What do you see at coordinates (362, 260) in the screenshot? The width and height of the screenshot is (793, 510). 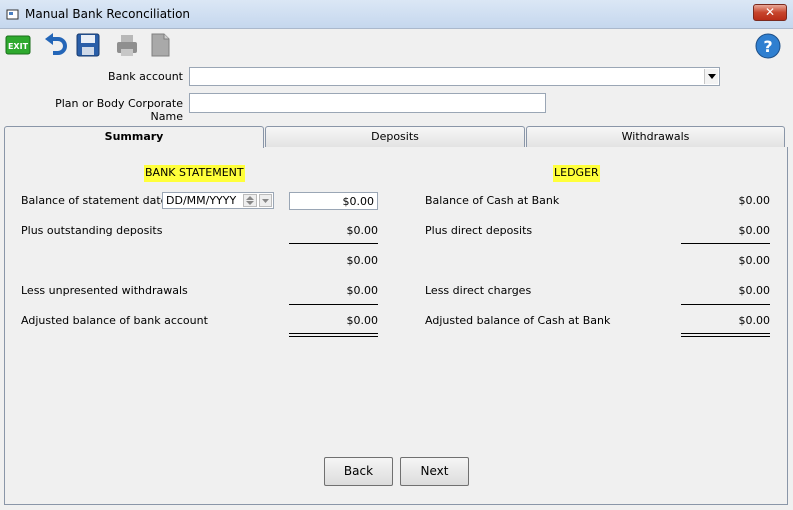 I see `statement-subtotal-value: $0.00` at bounding box center [362, 260].